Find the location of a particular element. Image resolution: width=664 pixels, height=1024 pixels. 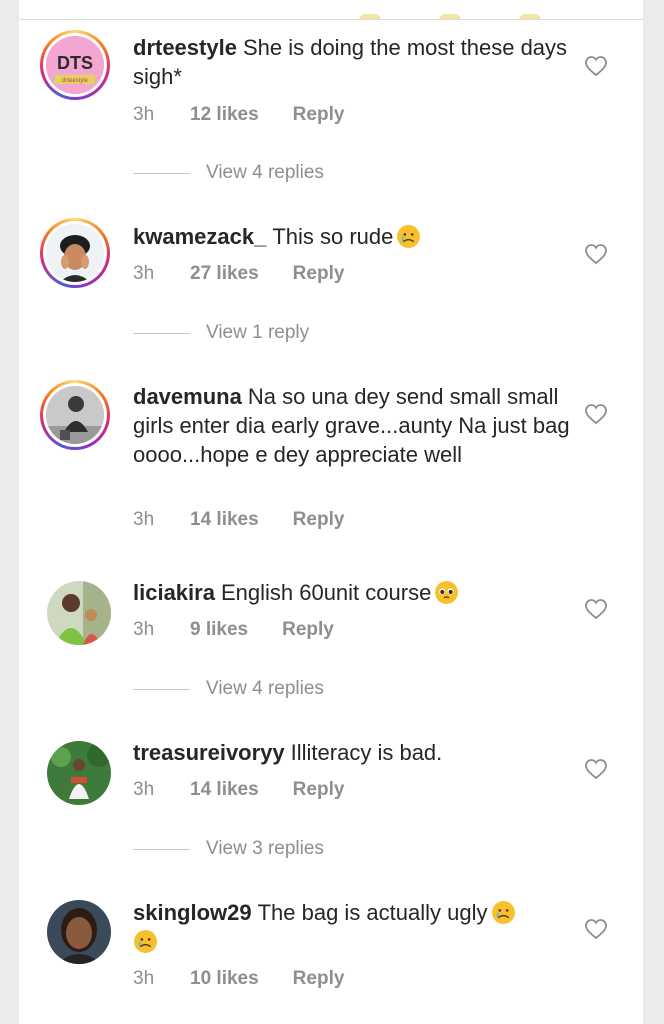

view-replies-label: View 1 reply is located at coordinates (258, 332).